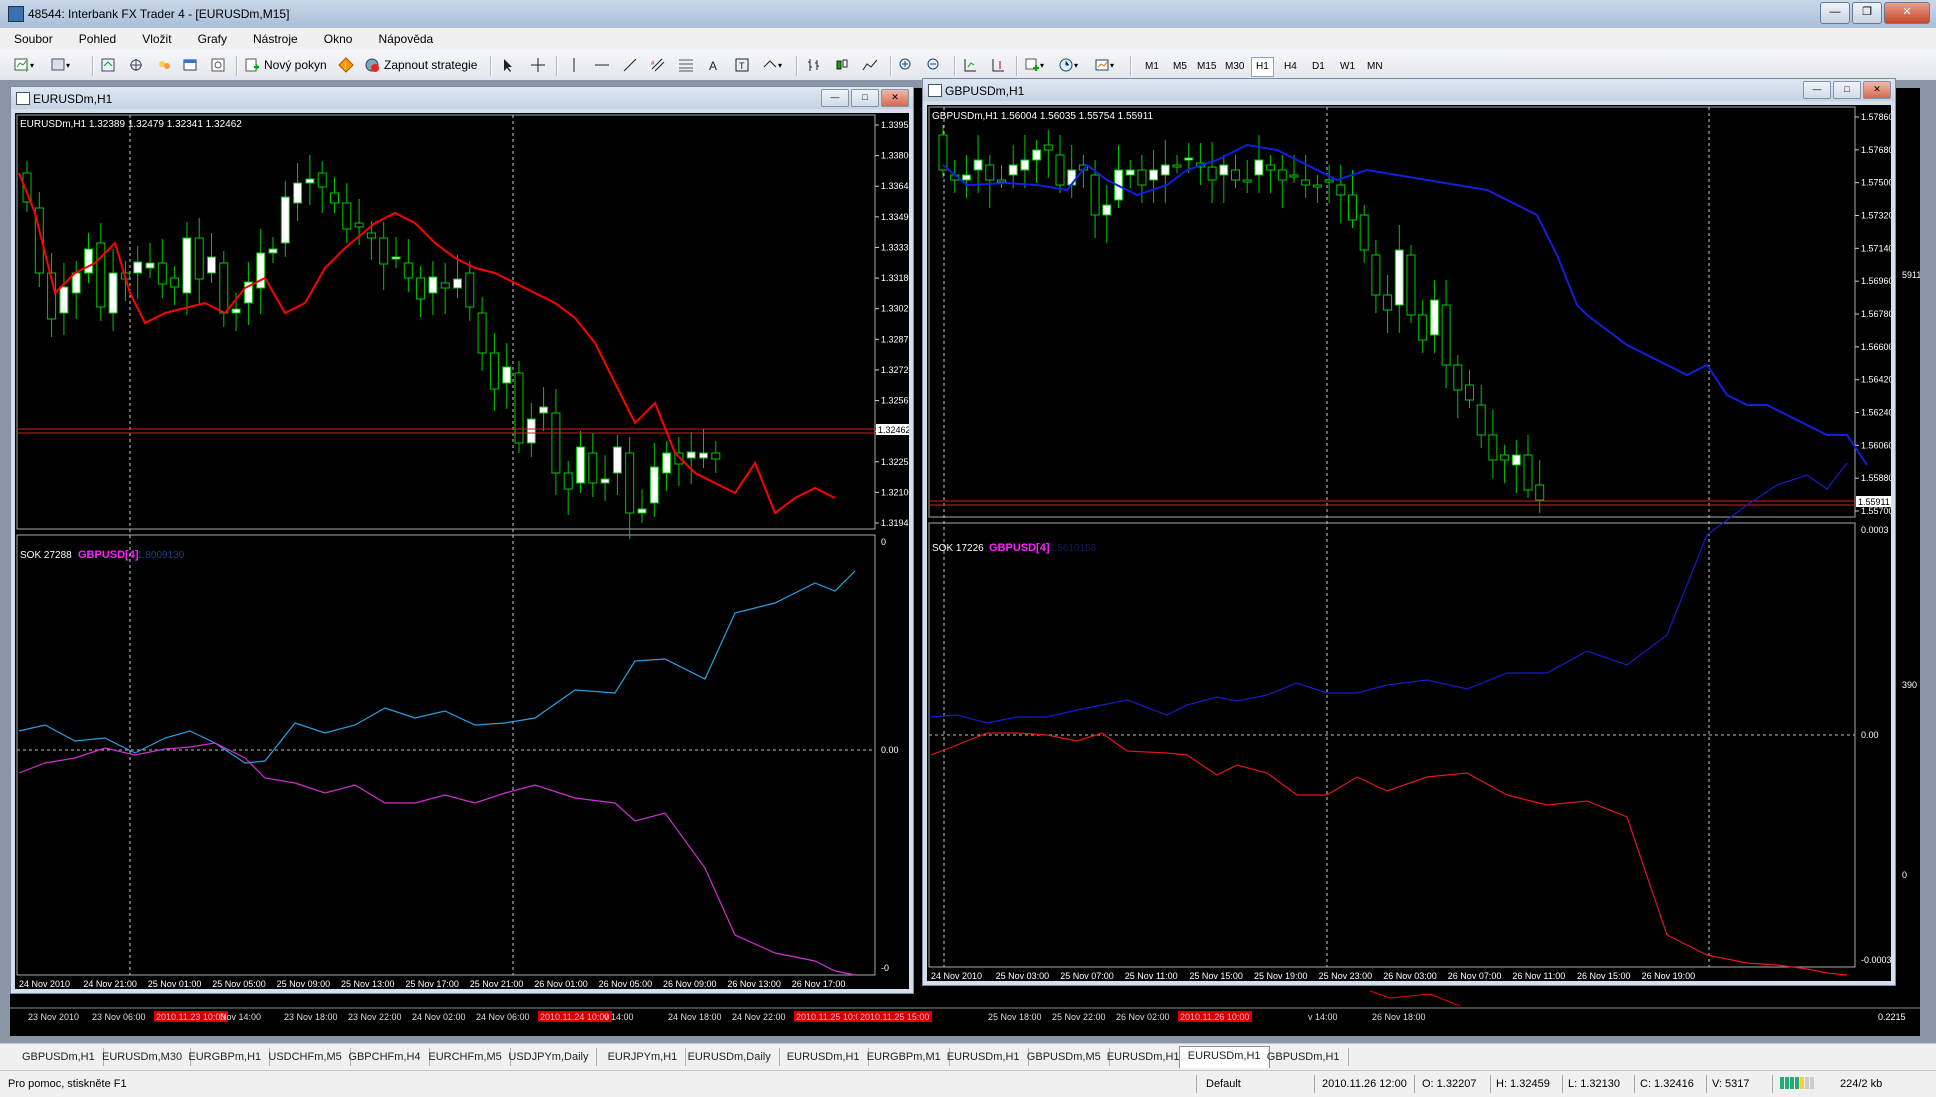 This screenshot has height=1097, width=1936. Describe the element at coordinates (465, 1057) in the screenshot. I see `chart-tab: EURCHFm,M5` at that location.